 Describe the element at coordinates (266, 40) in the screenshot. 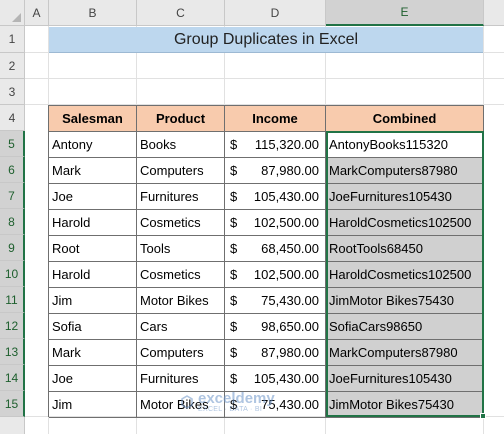

I see `sheet-title: Group Duplicates in Excel` at that location.